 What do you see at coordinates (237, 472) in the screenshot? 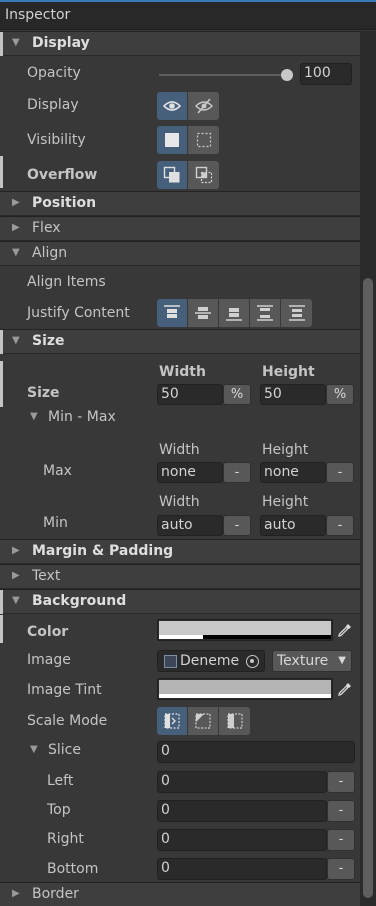
I see `max-width-unit-button: -` at bounding box center [237, 472].